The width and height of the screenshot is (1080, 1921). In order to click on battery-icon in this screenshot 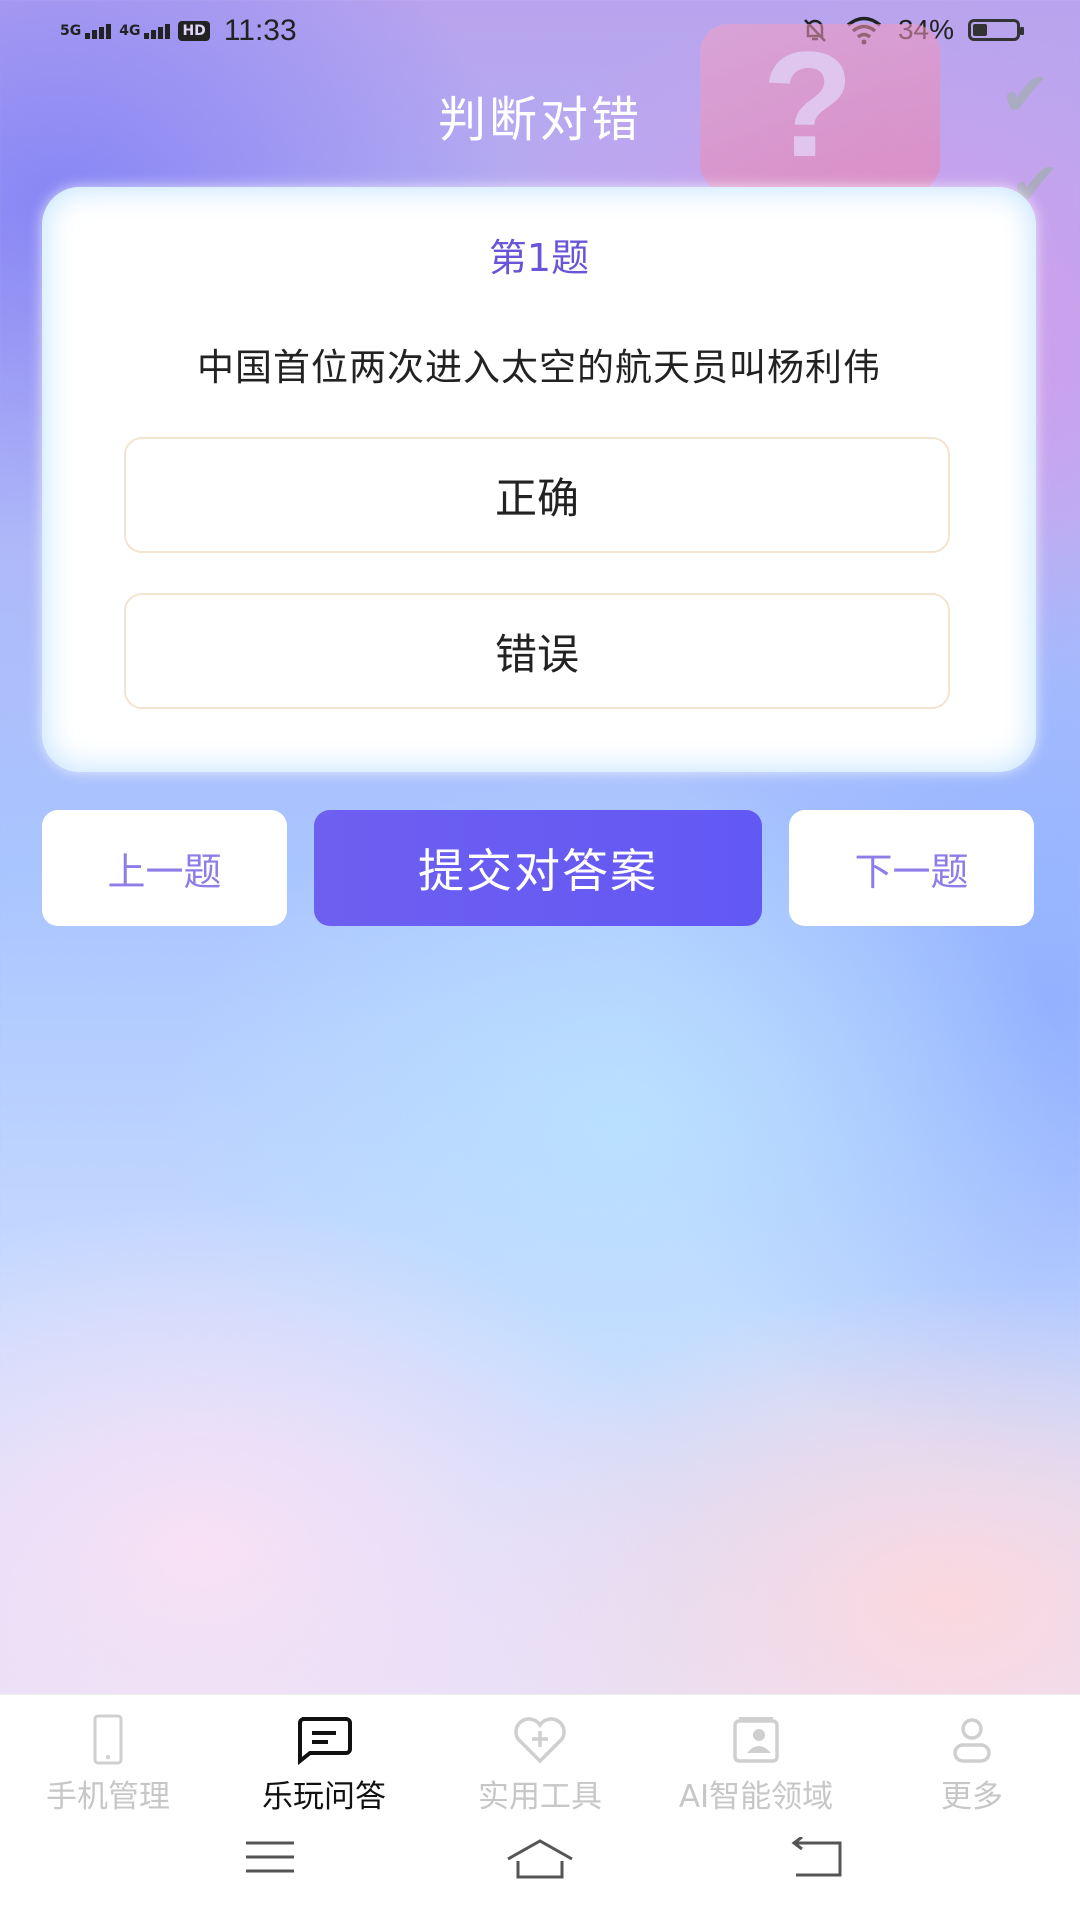, I will do `click(996, 30)`.